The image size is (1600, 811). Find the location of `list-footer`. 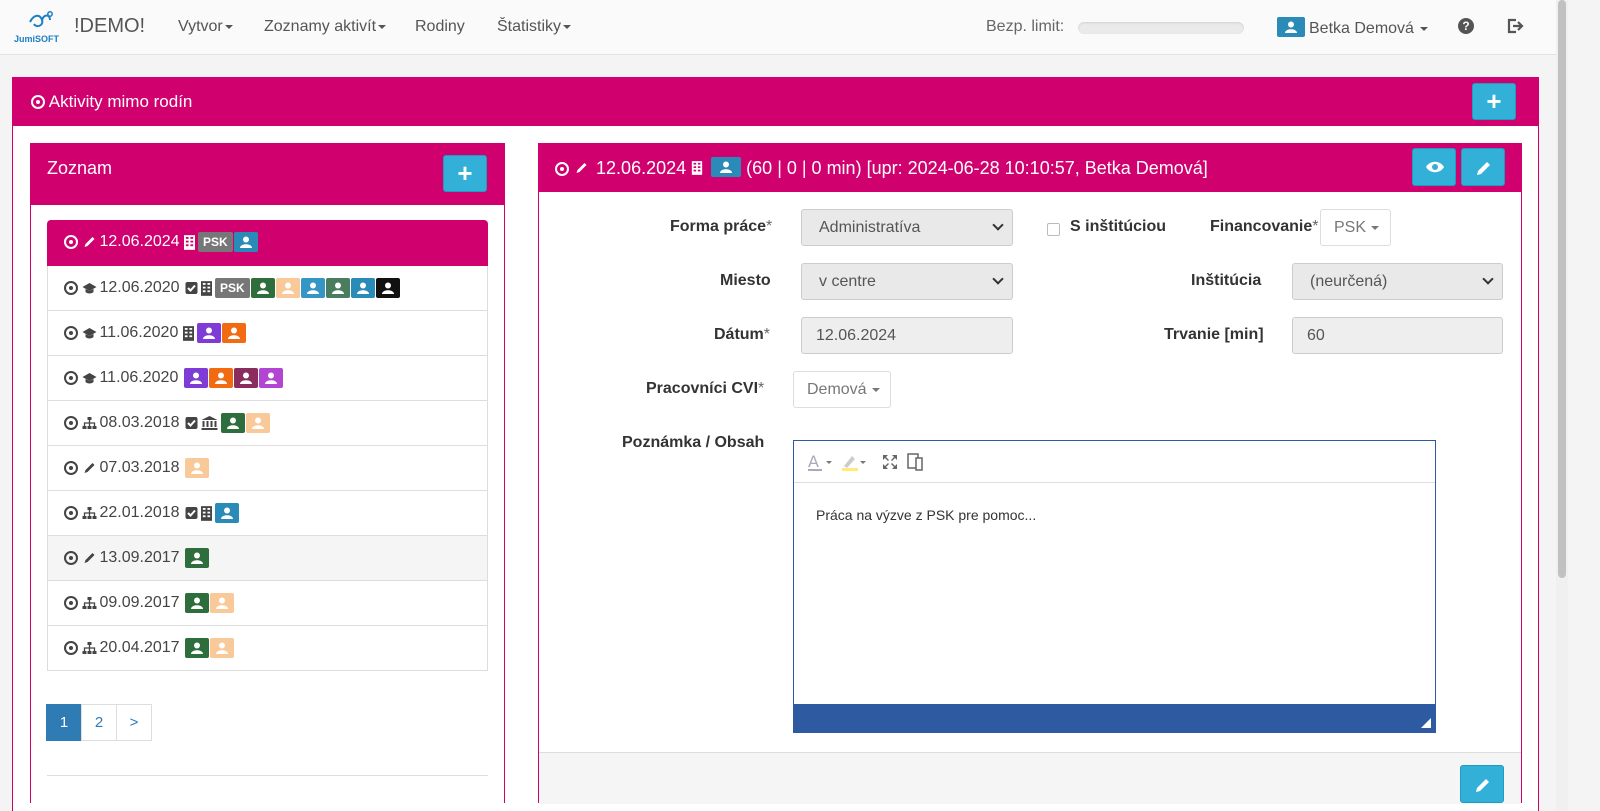

list-footer is located at coordinates (267, 770).